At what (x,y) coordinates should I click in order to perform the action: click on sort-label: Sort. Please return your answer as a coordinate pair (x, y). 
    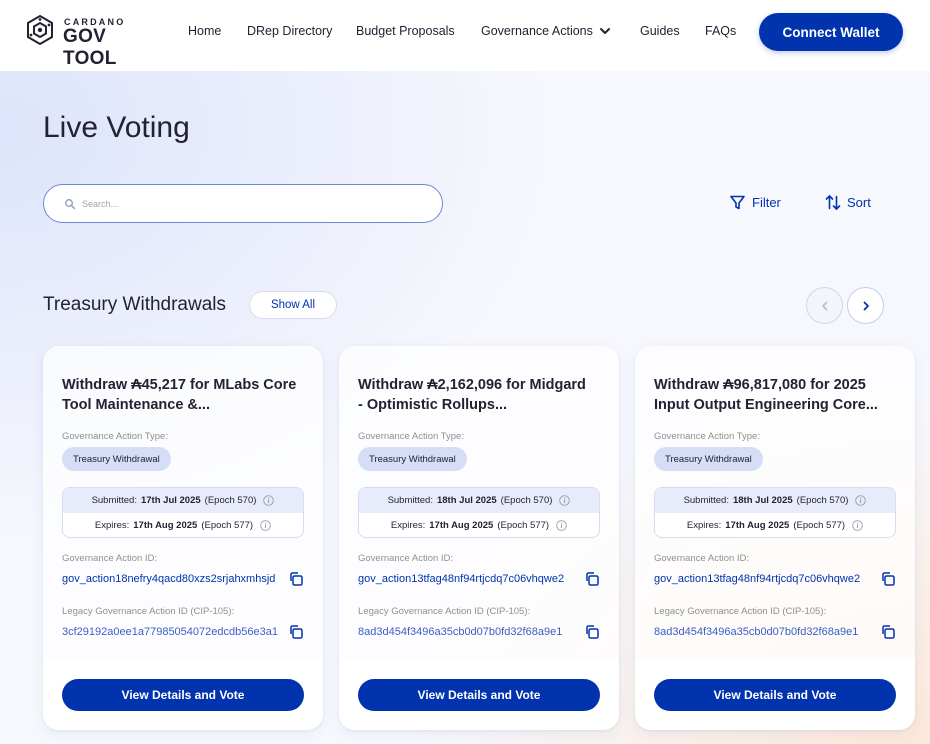
    Looking at the image, I should click on (859, 202).